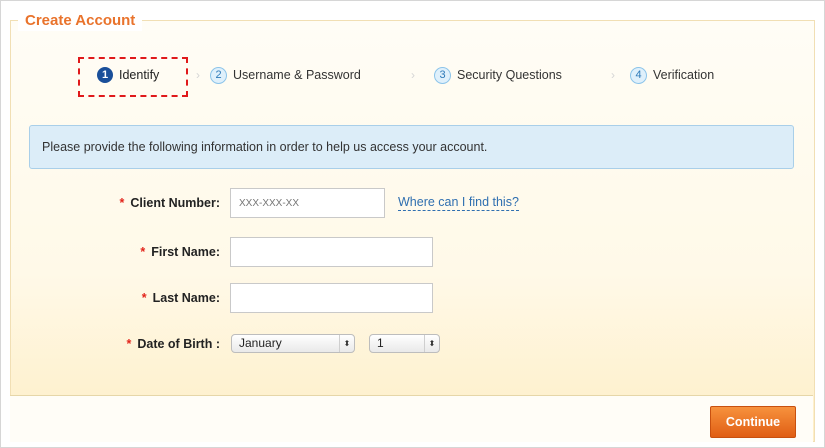 This screenshot has width=825, height=448. I want to click on client-number-row: * Client Number: Where can I find this?, so click(412, 203).